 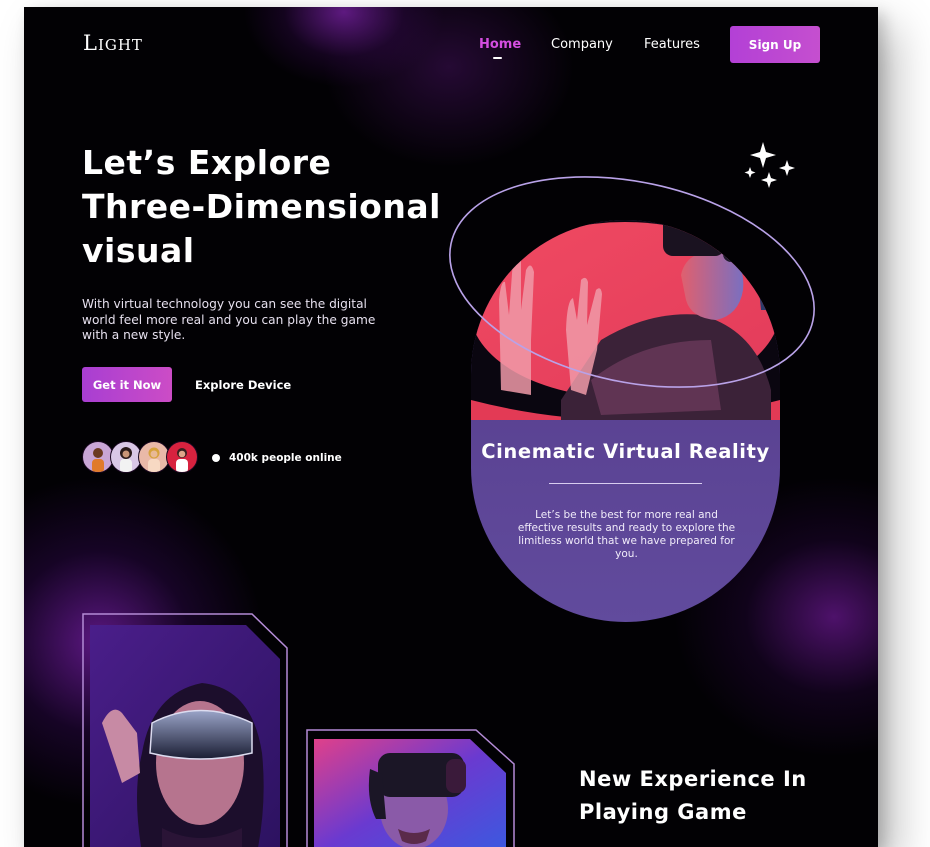 What do you see at coordinates (185, 730) in the screenshot?
I see `vr-visor-image` at bounding box center [185, 730].